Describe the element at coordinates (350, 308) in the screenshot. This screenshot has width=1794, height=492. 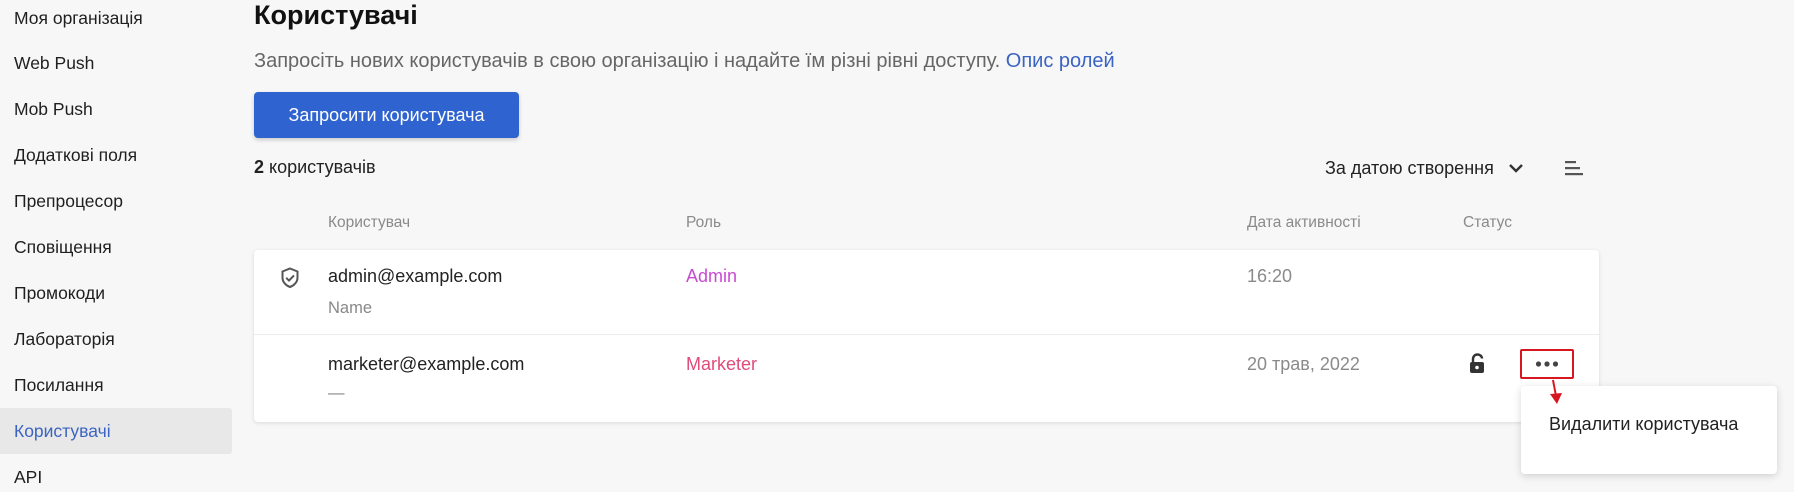
I see `user-name: Name` at that location.